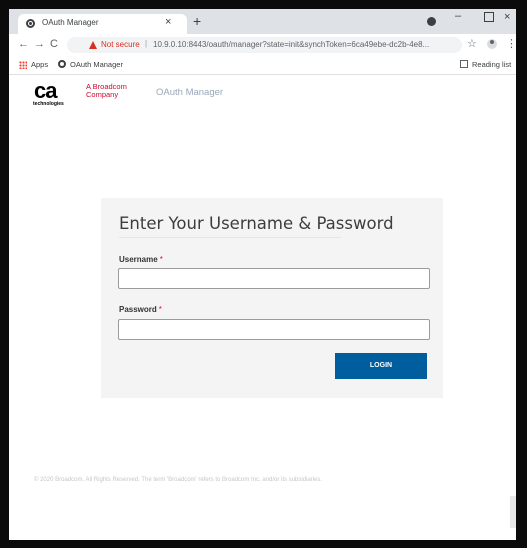  I want to click on close-window-button: ×, so click(507, 17).